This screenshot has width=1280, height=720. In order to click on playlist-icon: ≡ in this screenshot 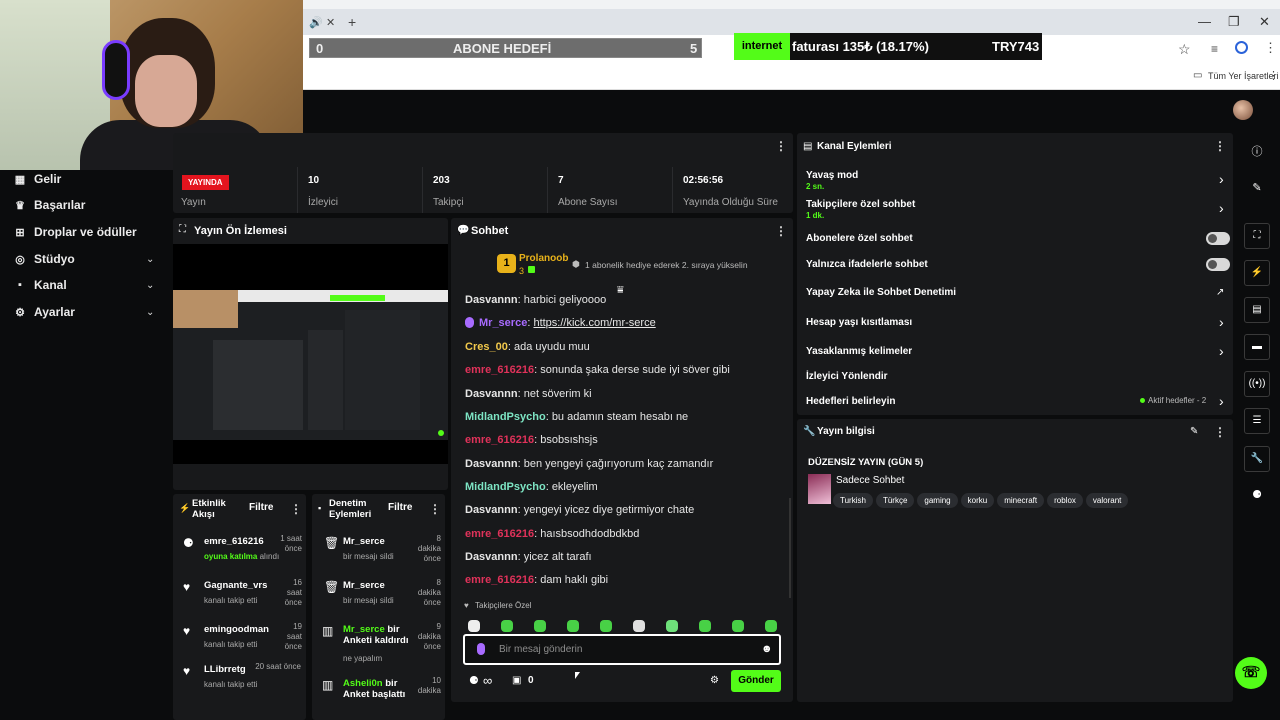, I will do `click(1214, 49)`.